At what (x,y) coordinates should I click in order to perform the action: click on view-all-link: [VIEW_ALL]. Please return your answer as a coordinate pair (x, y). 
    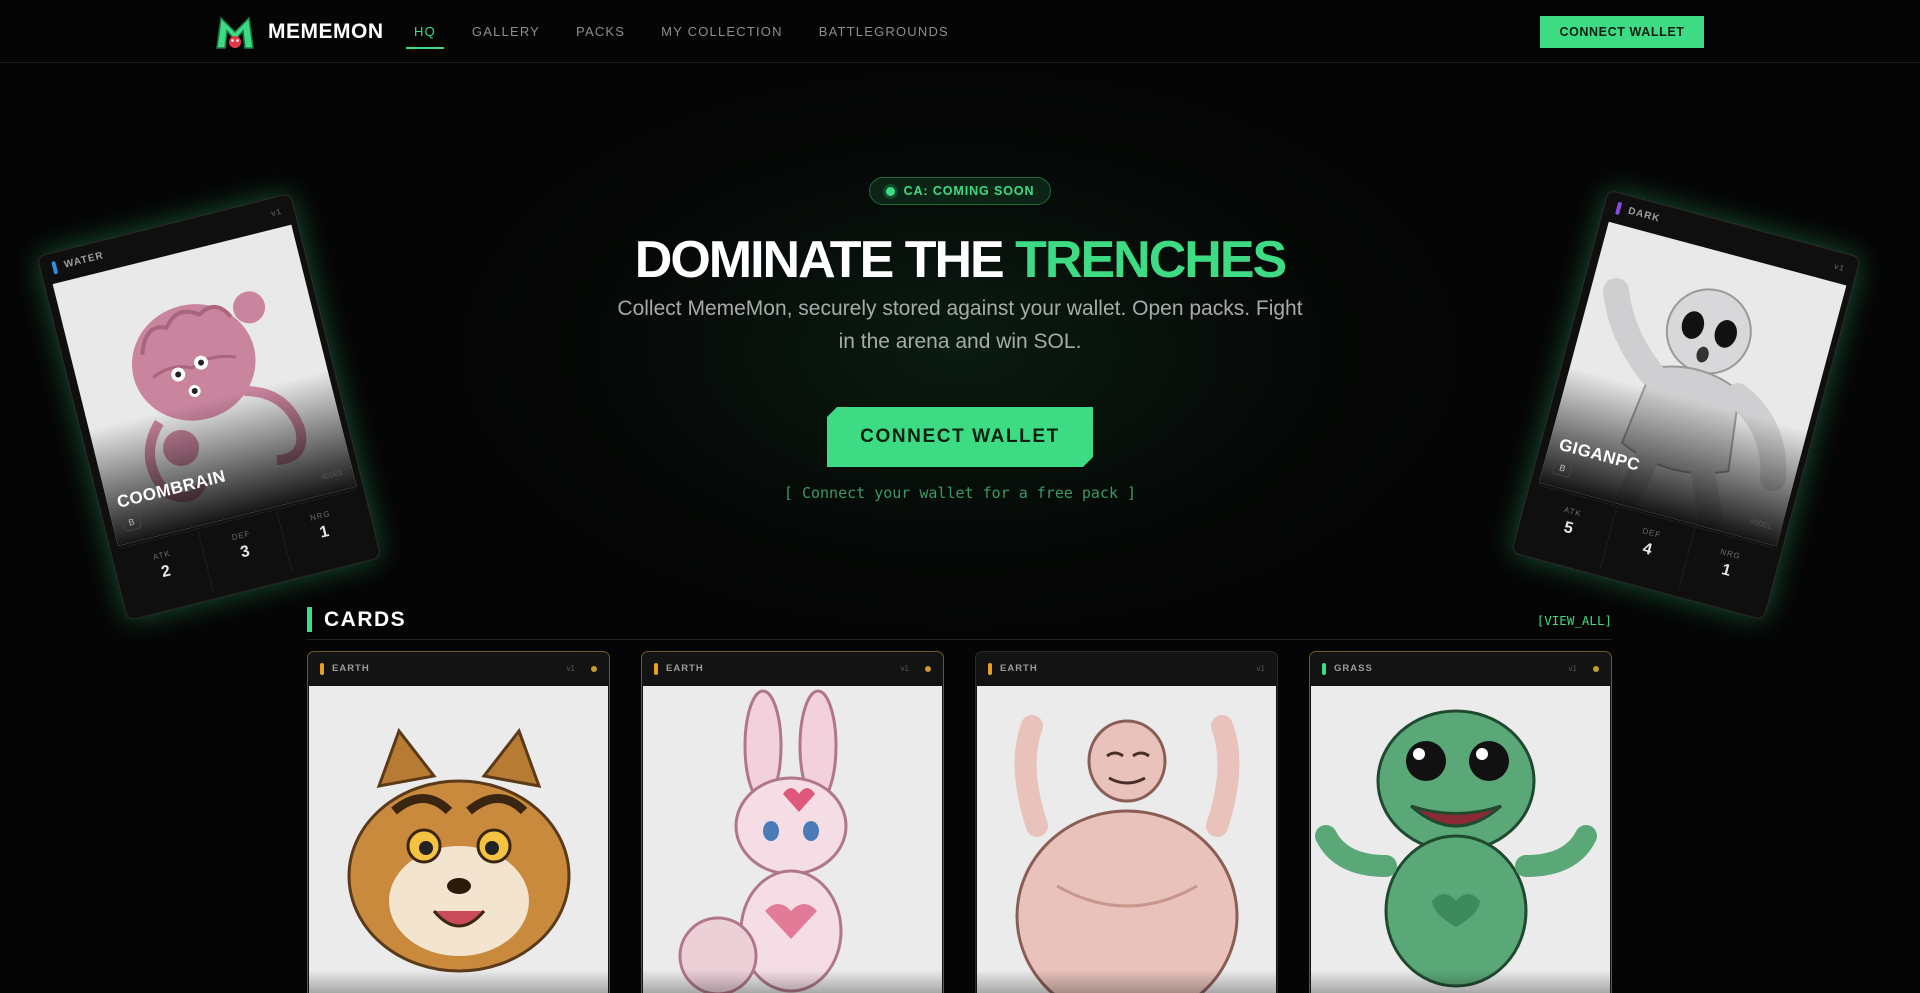
    Looking at the image, I should click on (1574, 620).